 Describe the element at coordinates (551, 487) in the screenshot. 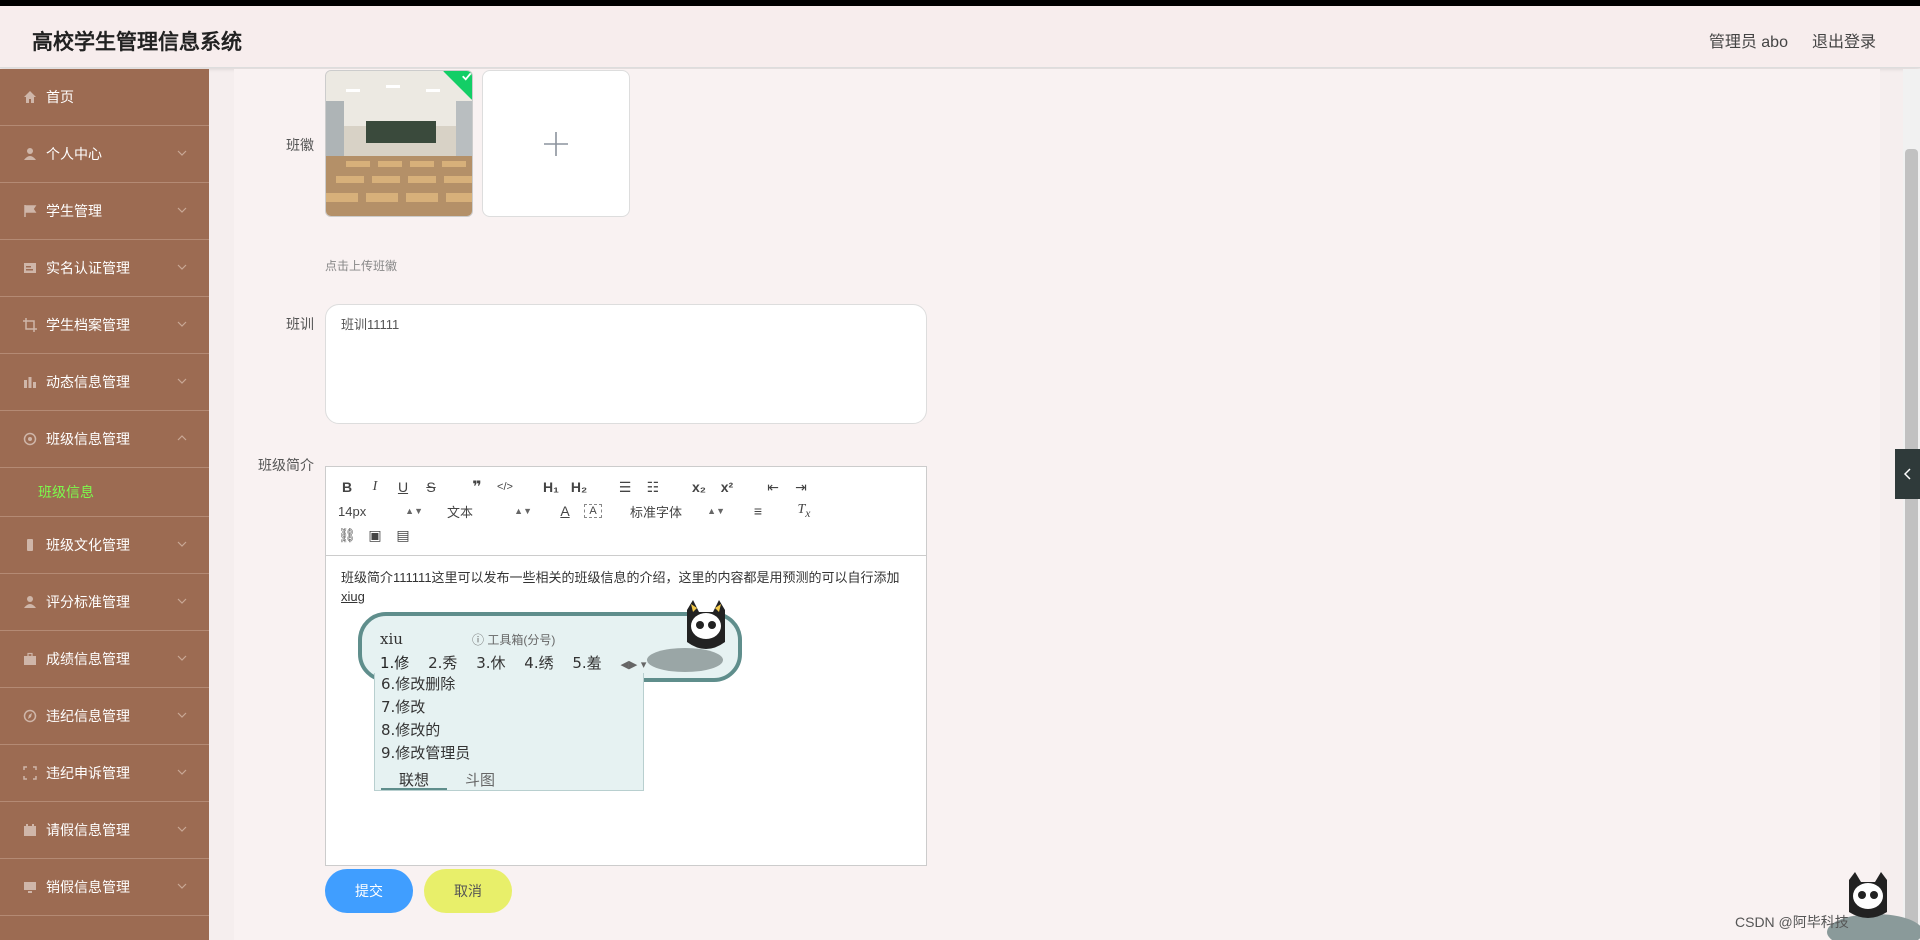

I see `h1-button: H₁` at that location.